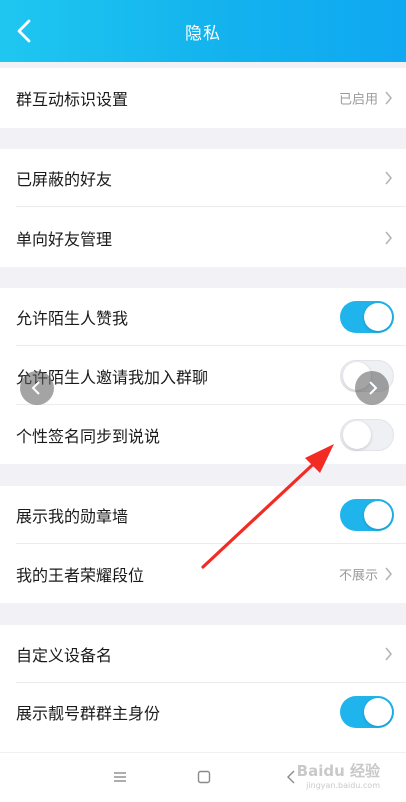  What do you see at coordinates (203, 654) in the screenshot?
I see `row-device-name: 自定义设备名` at bounding box center [203, 654].